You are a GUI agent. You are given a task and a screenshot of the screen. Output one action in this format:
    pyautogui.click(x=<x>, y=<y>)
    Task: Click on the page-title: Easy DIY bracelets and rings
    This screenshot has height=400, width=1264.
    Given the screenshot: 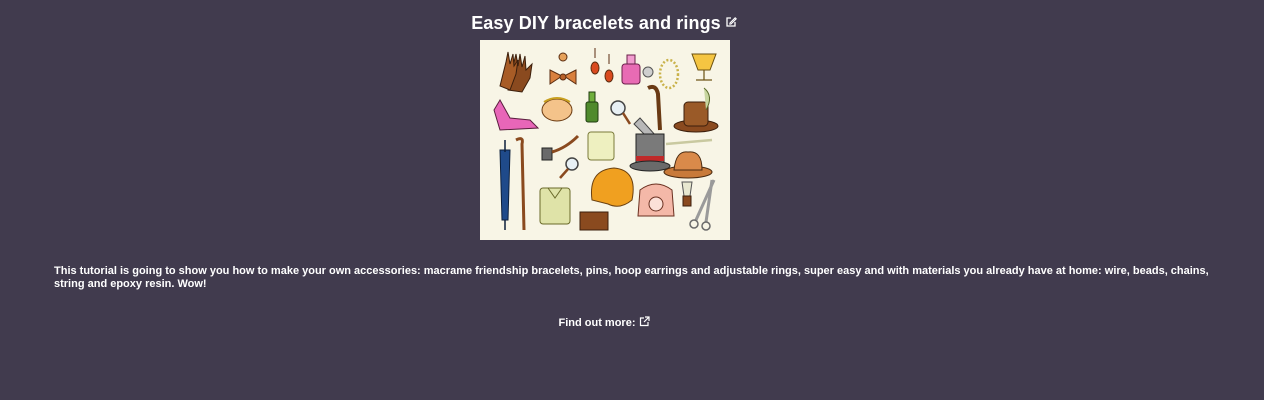 What is the action you would take?
    pyautogui.click(x=596, y=23)
    